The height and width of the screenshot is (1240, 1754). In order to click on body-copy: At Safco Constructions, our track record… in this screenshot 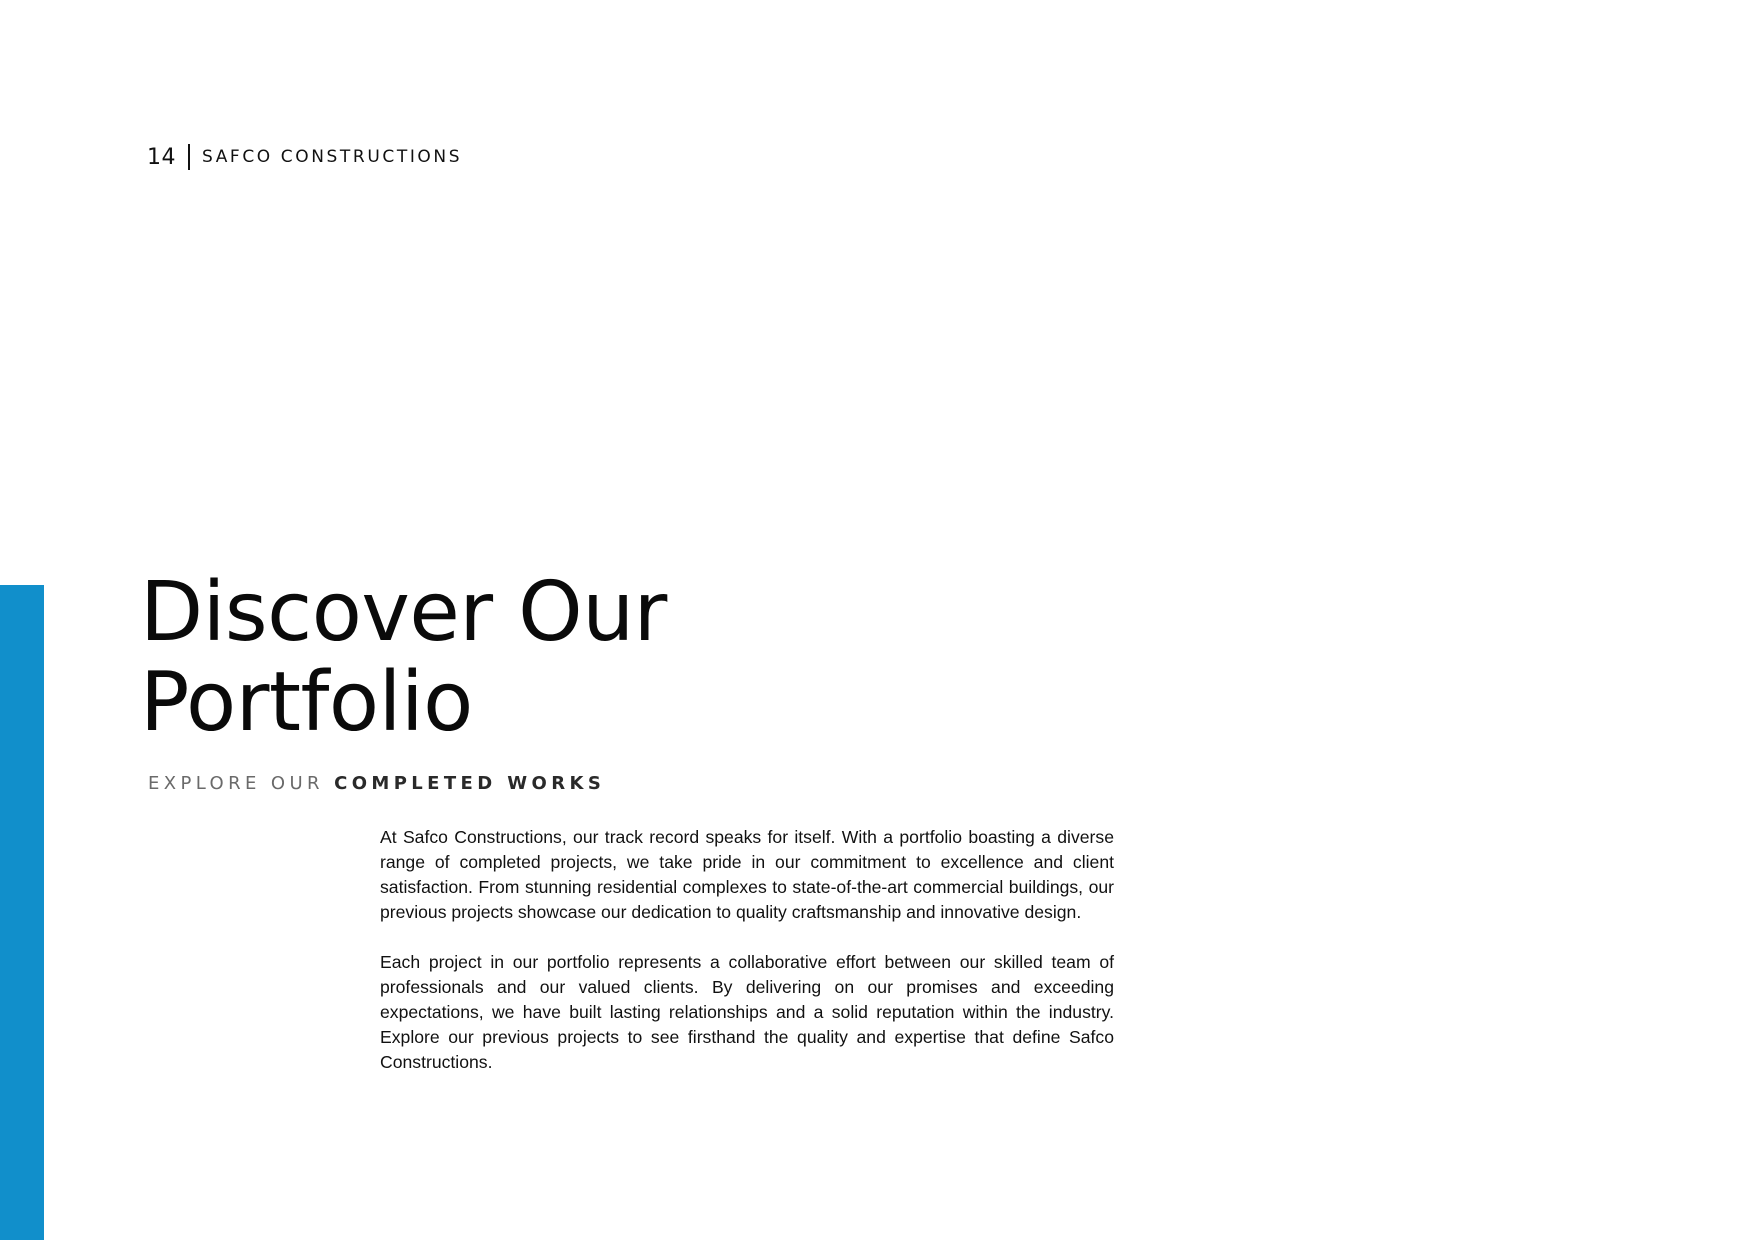, I will do `click(747, 962)`.